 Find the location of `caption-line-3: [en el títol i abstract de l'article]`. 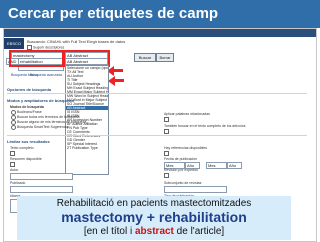

caption-line-3: [en el títol i abstract de l'article] is located at coordinates (154, 231).